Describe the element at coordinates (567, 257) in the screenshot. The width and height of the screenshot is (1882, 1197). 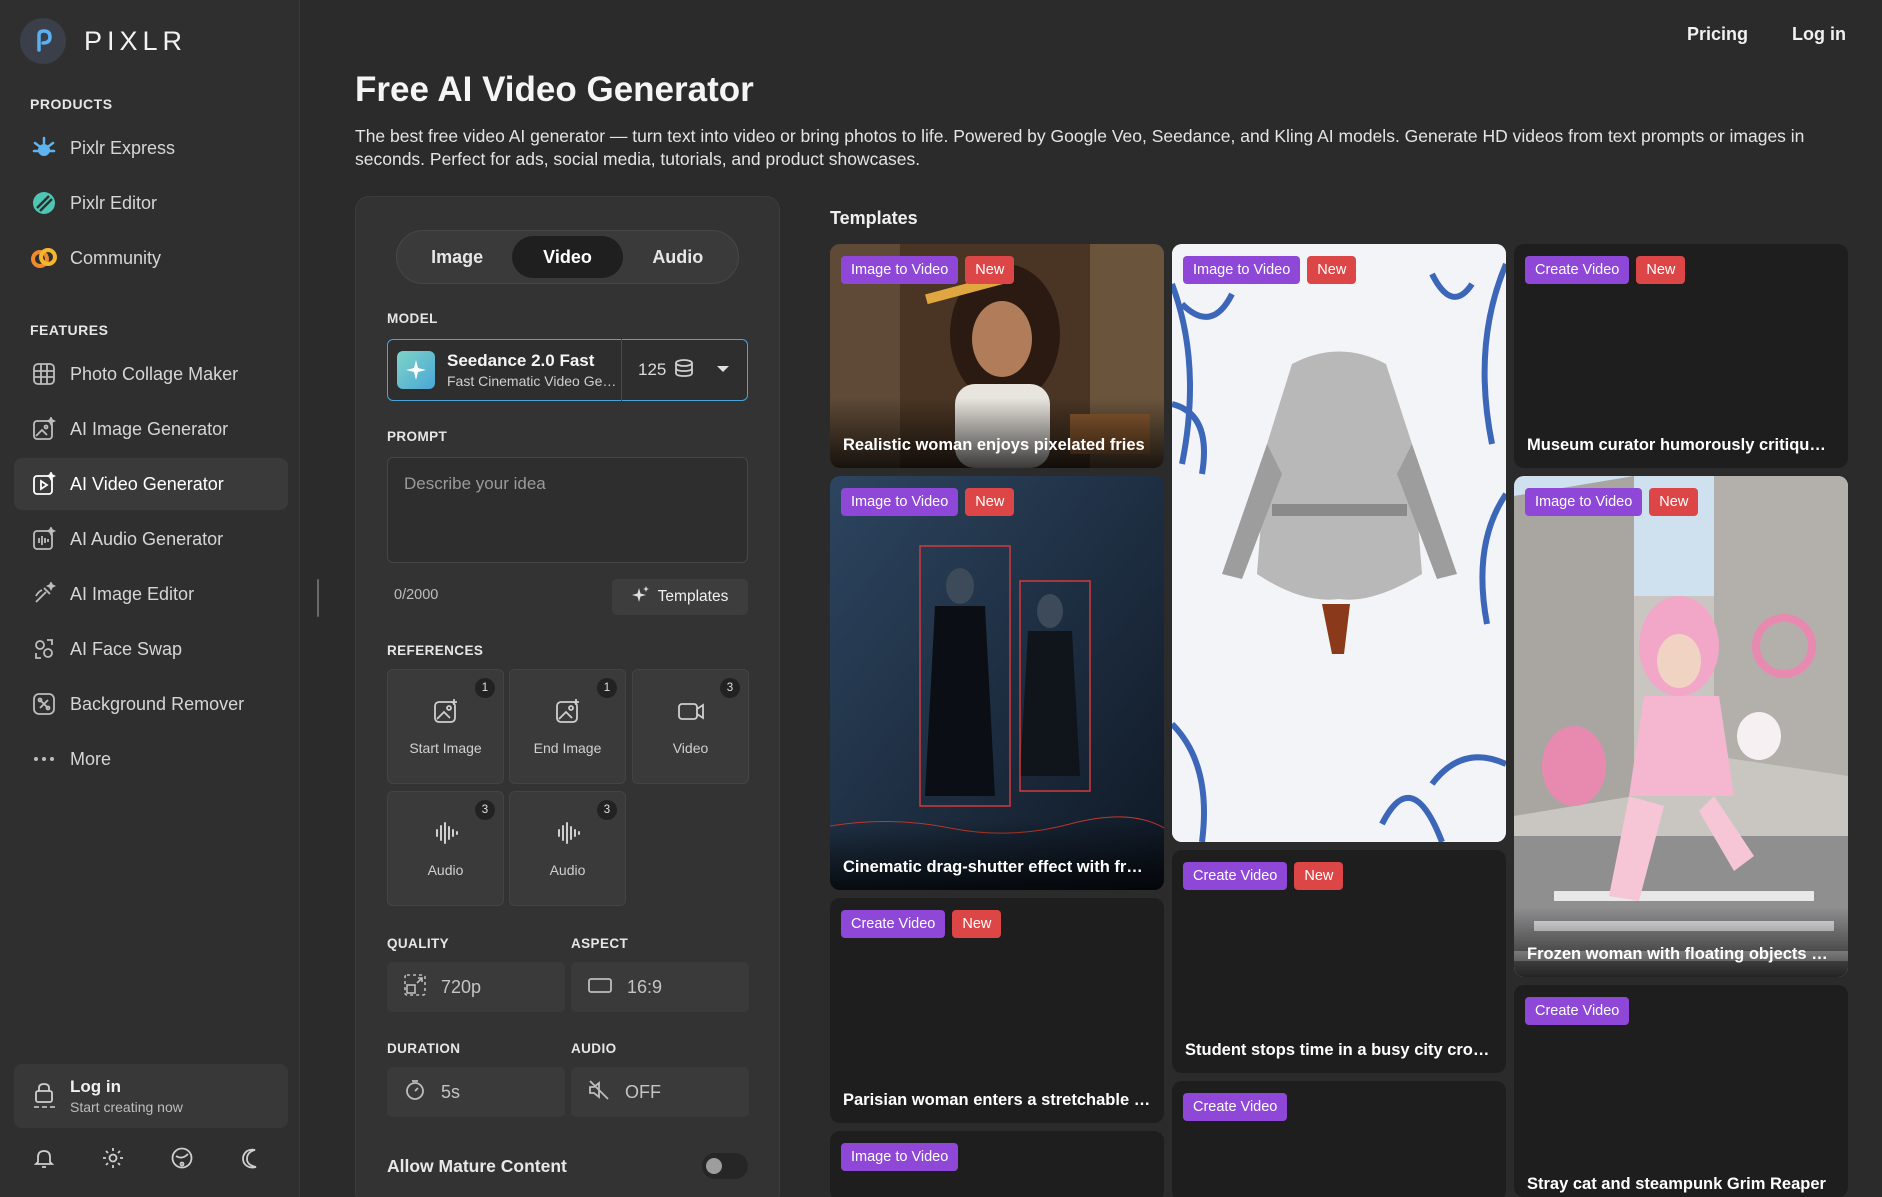
I see `tab-video: Video` at that location.